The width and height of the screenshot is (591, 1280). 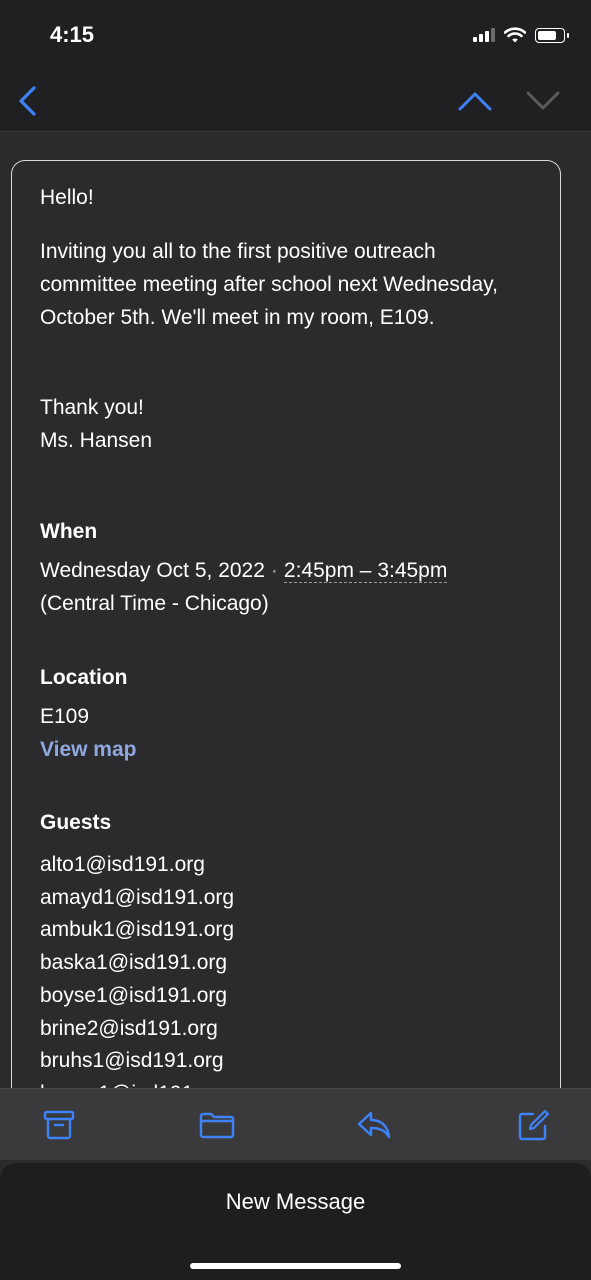 I want to click on event-timezone: (Central Time - Chicago), so click(x=154, y=603).